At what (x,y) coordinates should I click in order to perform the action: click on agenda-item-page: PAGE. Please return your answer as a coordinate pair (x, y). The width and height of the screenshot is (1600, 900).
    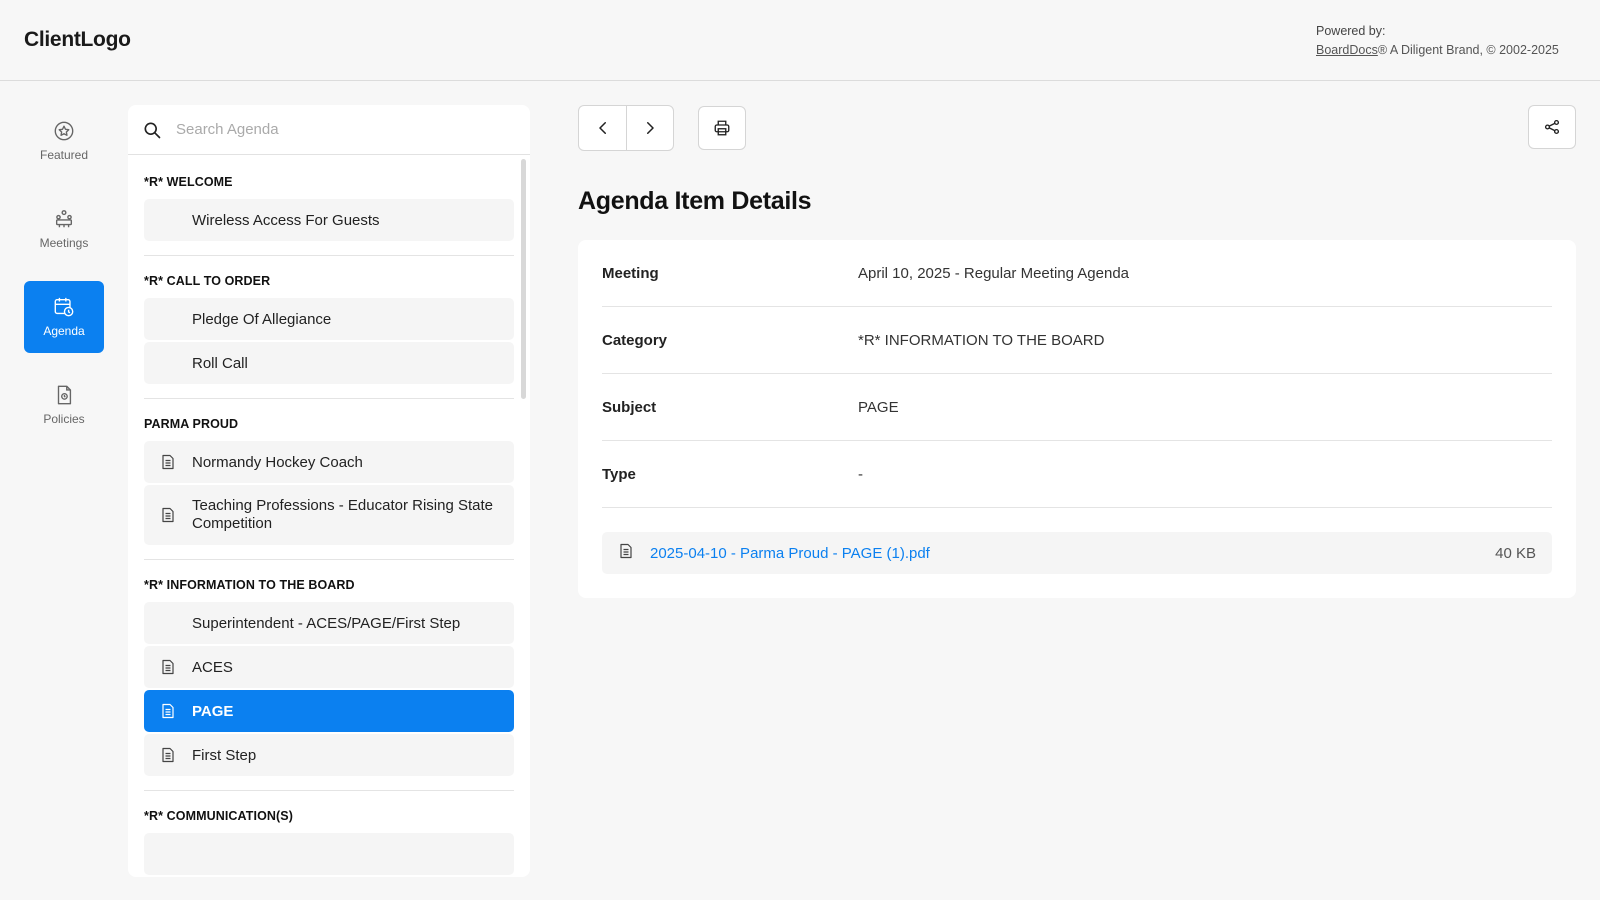
    Looking at the image, I should click on (329, 711).